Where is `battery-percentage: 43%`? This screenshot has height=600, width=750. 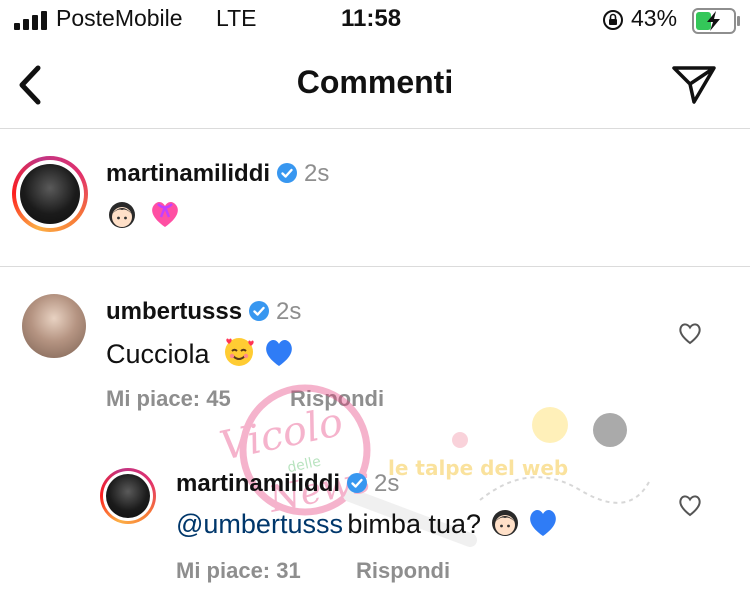
battery-percentage: 43% is located at coordinates (654, 18).